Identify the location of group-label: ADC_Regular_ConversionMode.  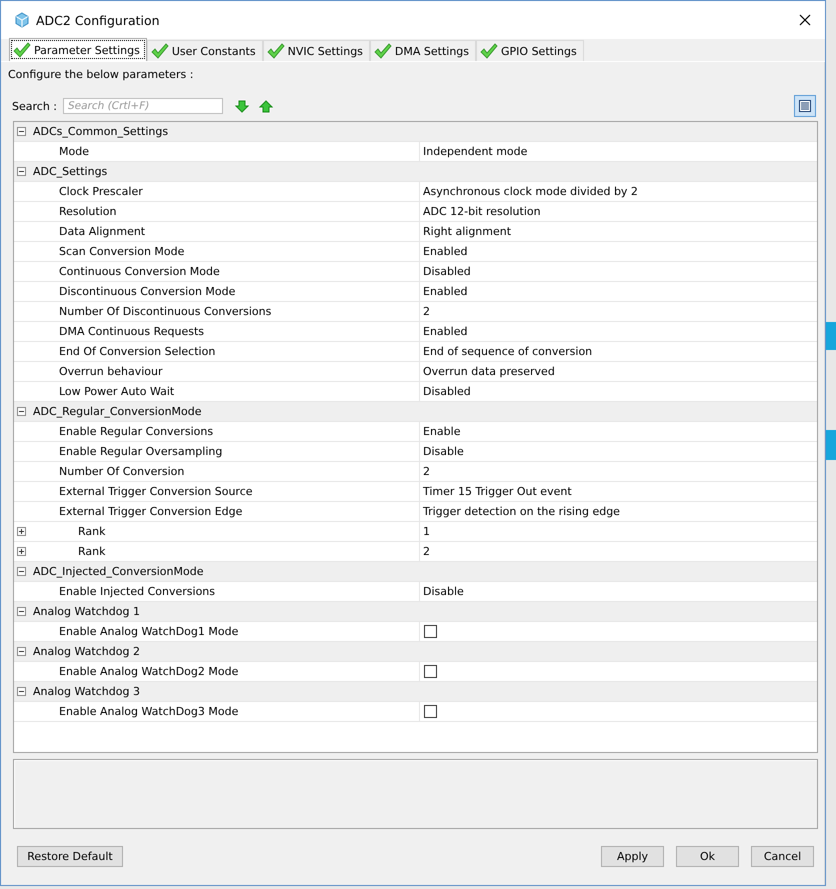
(117, 411).